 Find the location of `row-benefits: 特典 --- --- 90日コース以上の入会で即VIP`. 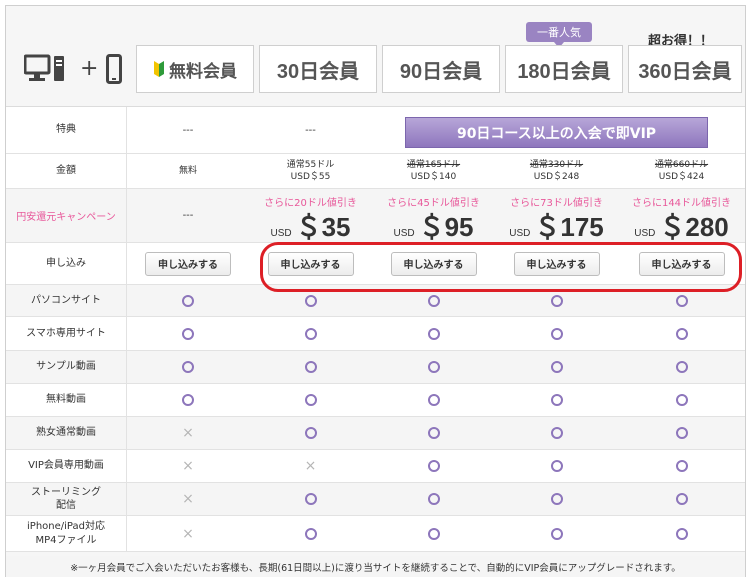

row-benefits: 特典 --- --- 90日コース以上の入会で即VIP is located at coordinates (375, 130).